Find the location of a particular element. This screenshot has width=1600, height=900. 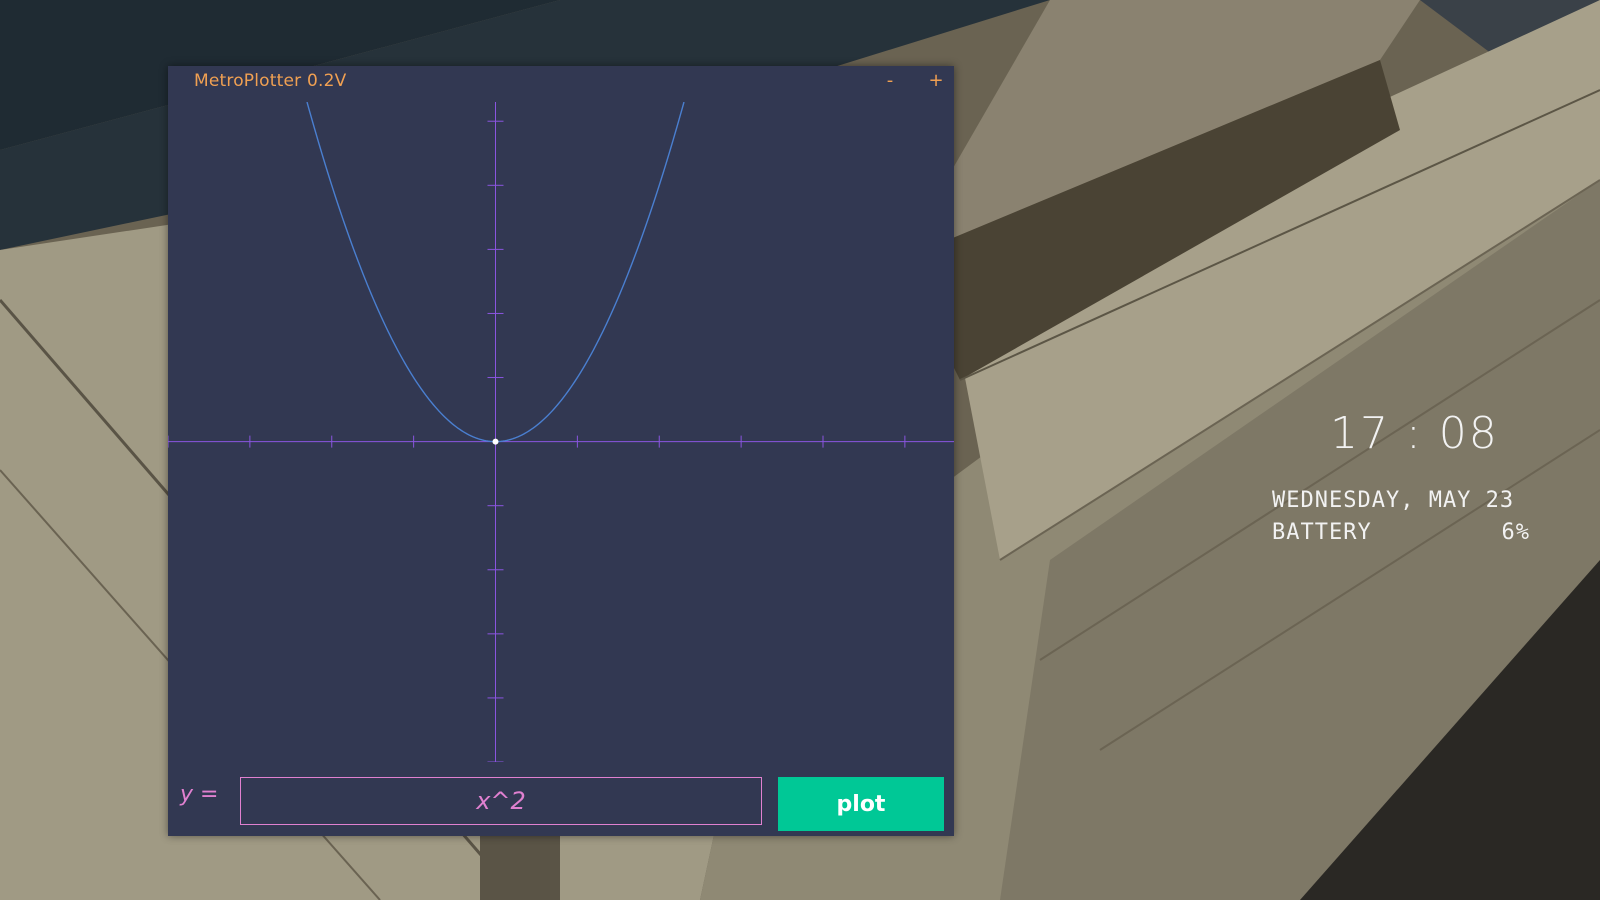

date-text: WEDNESDAY, MAY 23 is located at coordinates (1393, 500).